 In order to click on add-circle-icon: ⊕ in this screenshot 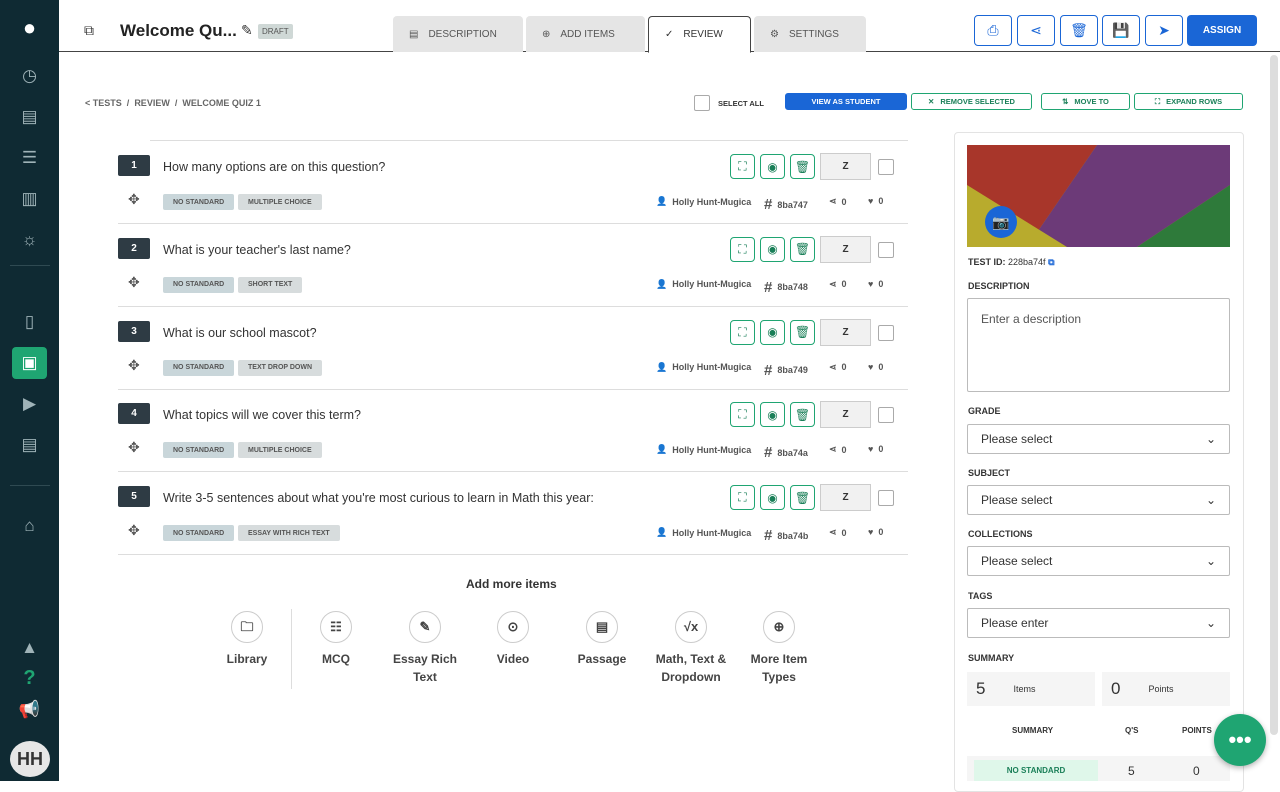, I will do `click(546, 34)`.